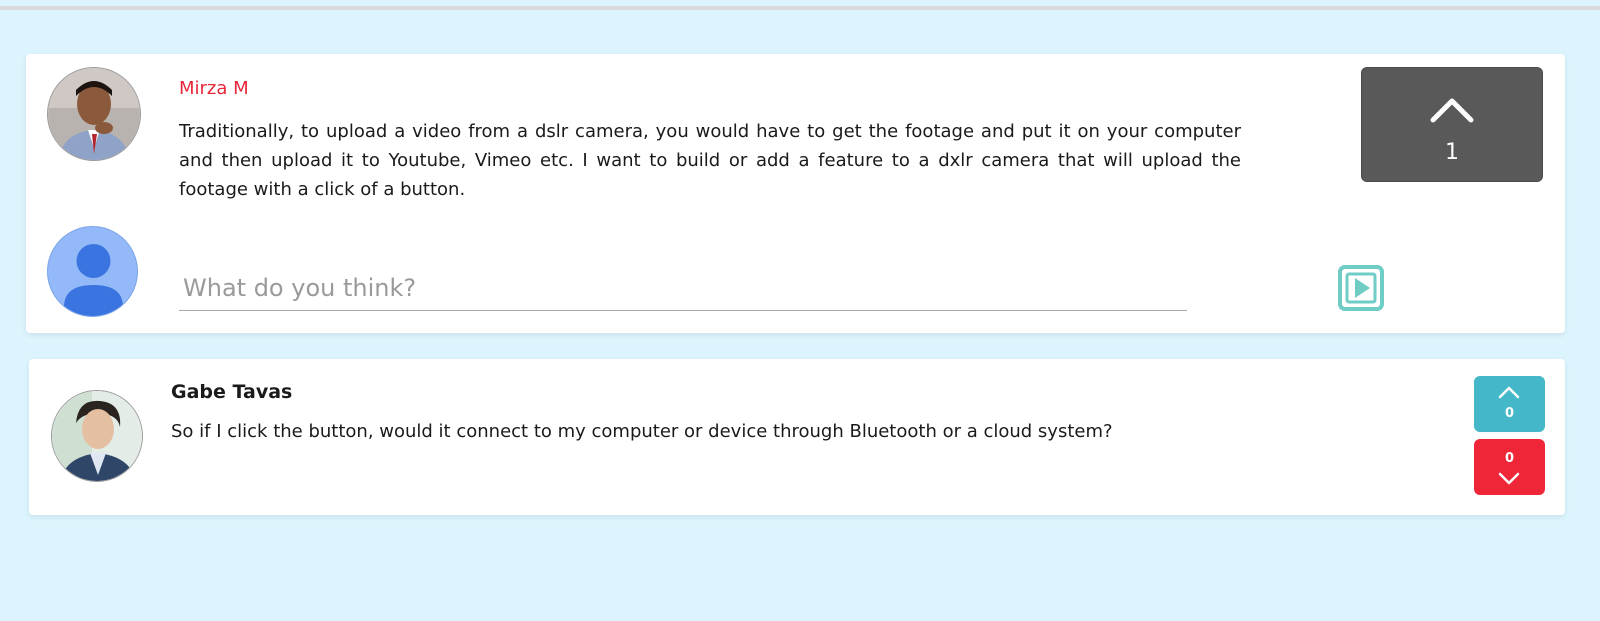 The image size is (1600, 621). I want to click on post-upvote-count: 1, so click(1452, 152).